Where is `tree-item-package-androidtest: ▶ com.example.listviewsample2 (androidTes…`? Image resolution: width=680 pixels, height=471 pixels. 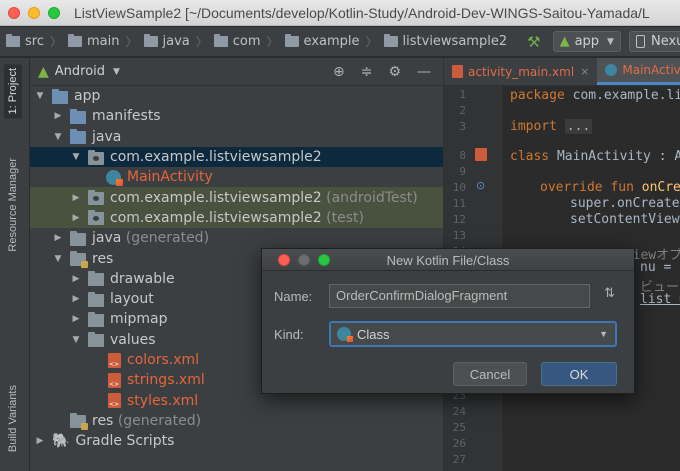
tree-item-package-androidtest: ▶ com.example.listviewsample2 (androidTes… is located at coordinates (236, 197).